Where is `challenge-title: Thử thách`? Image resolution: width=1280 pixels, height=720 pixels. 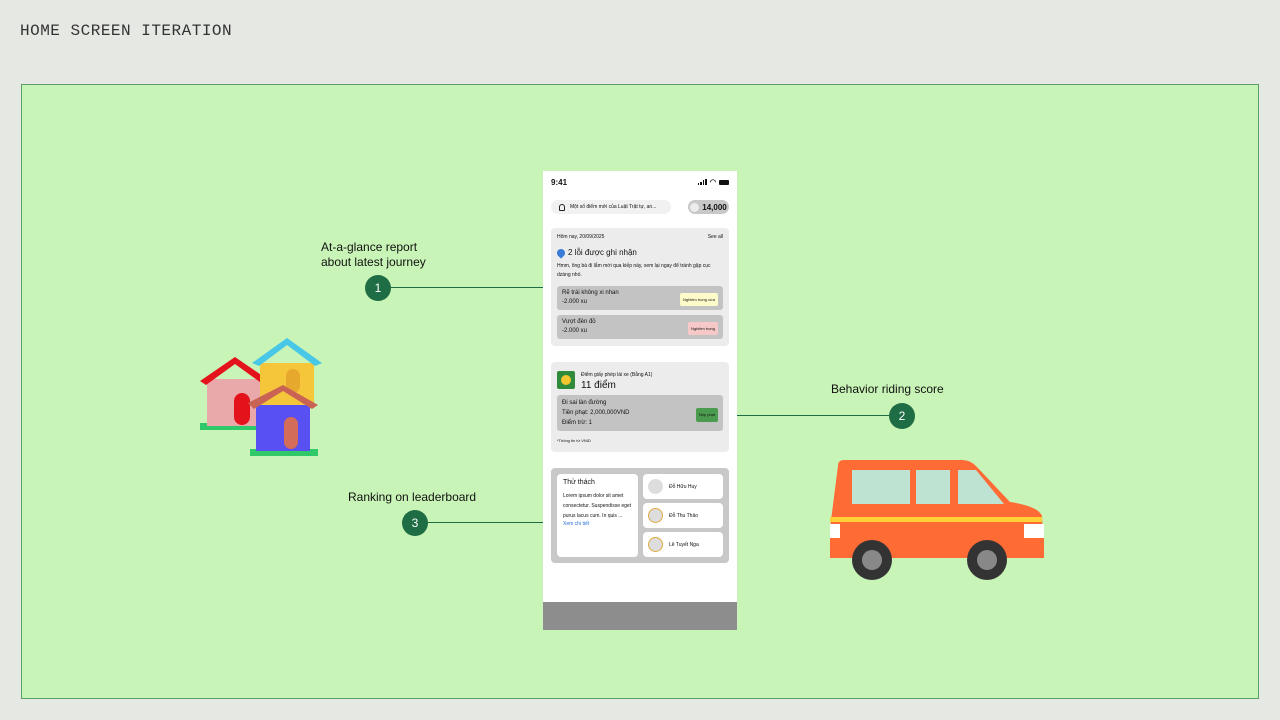 challenge-title: Thử thách is located at coordinates (579, 482).